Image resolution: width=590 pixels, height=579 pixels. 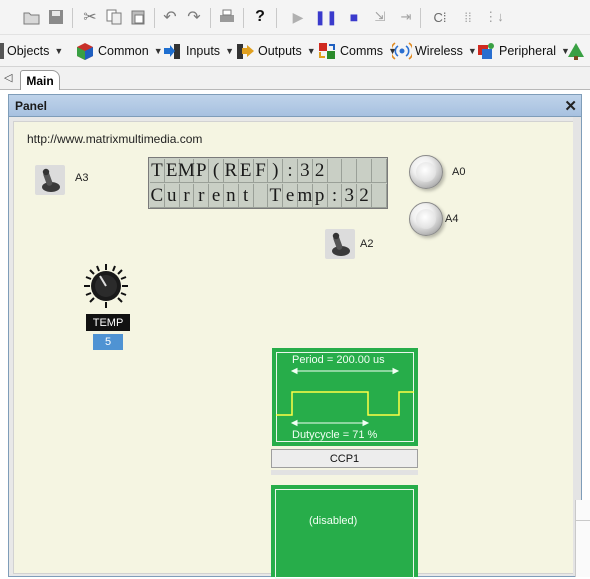 I want to click on save-icon, so click(x=56, y=17).